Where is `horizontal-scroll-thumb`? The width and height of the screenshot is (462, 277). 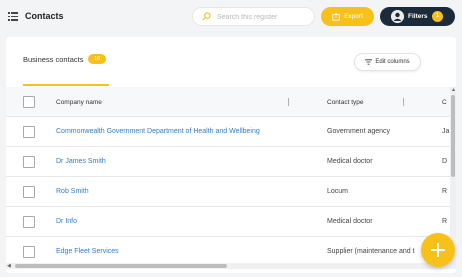
horizontal-scroll-thumb is located at coordinates (121, 266).